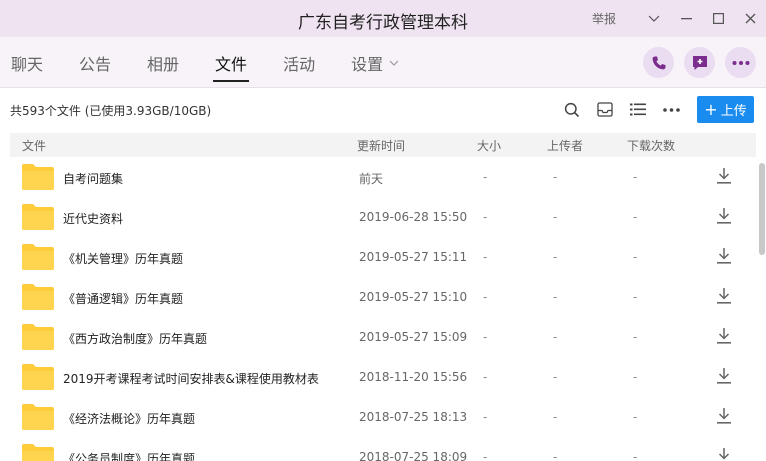  I want to click on file-row: 《机关管理》历年真题 2019-05-27 15:11 - - -, so click(383, 257).